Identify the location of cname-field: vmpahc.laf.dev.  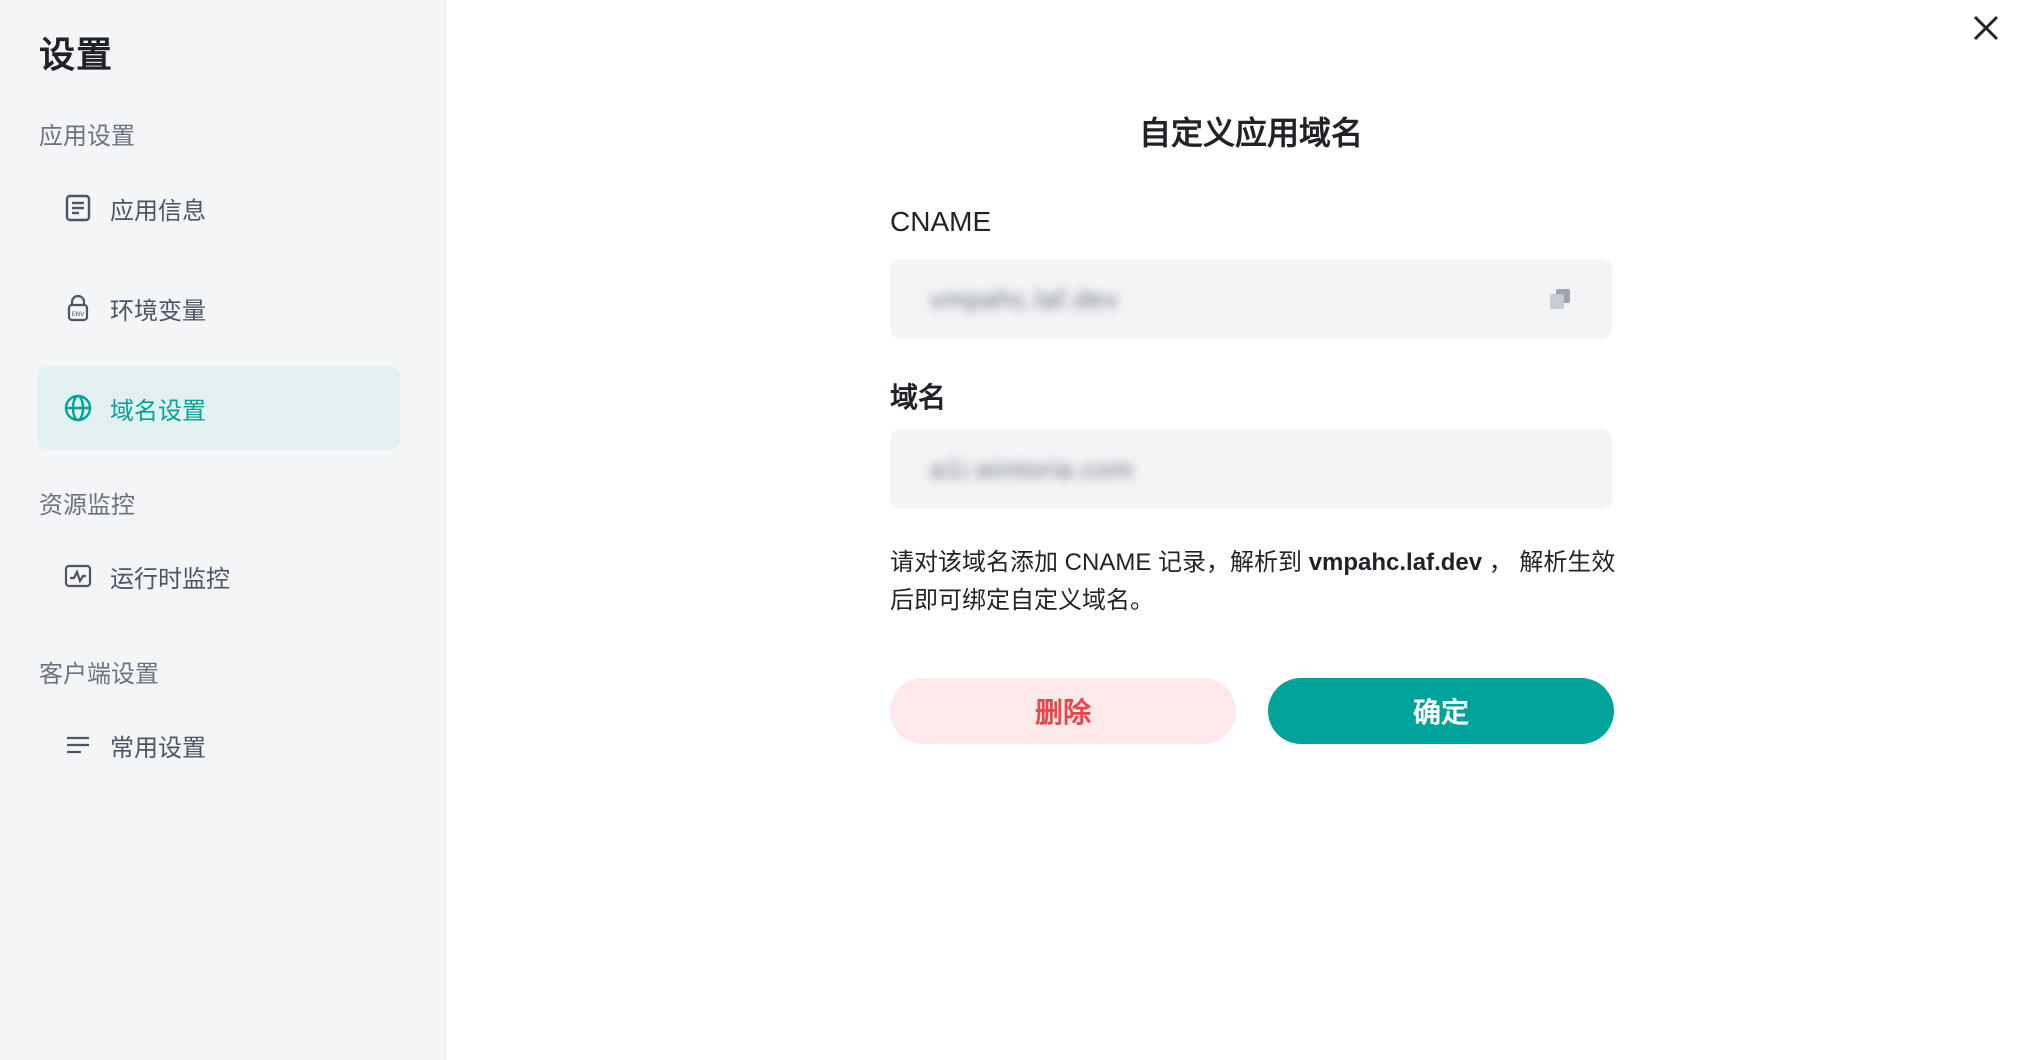
(1251, 299).